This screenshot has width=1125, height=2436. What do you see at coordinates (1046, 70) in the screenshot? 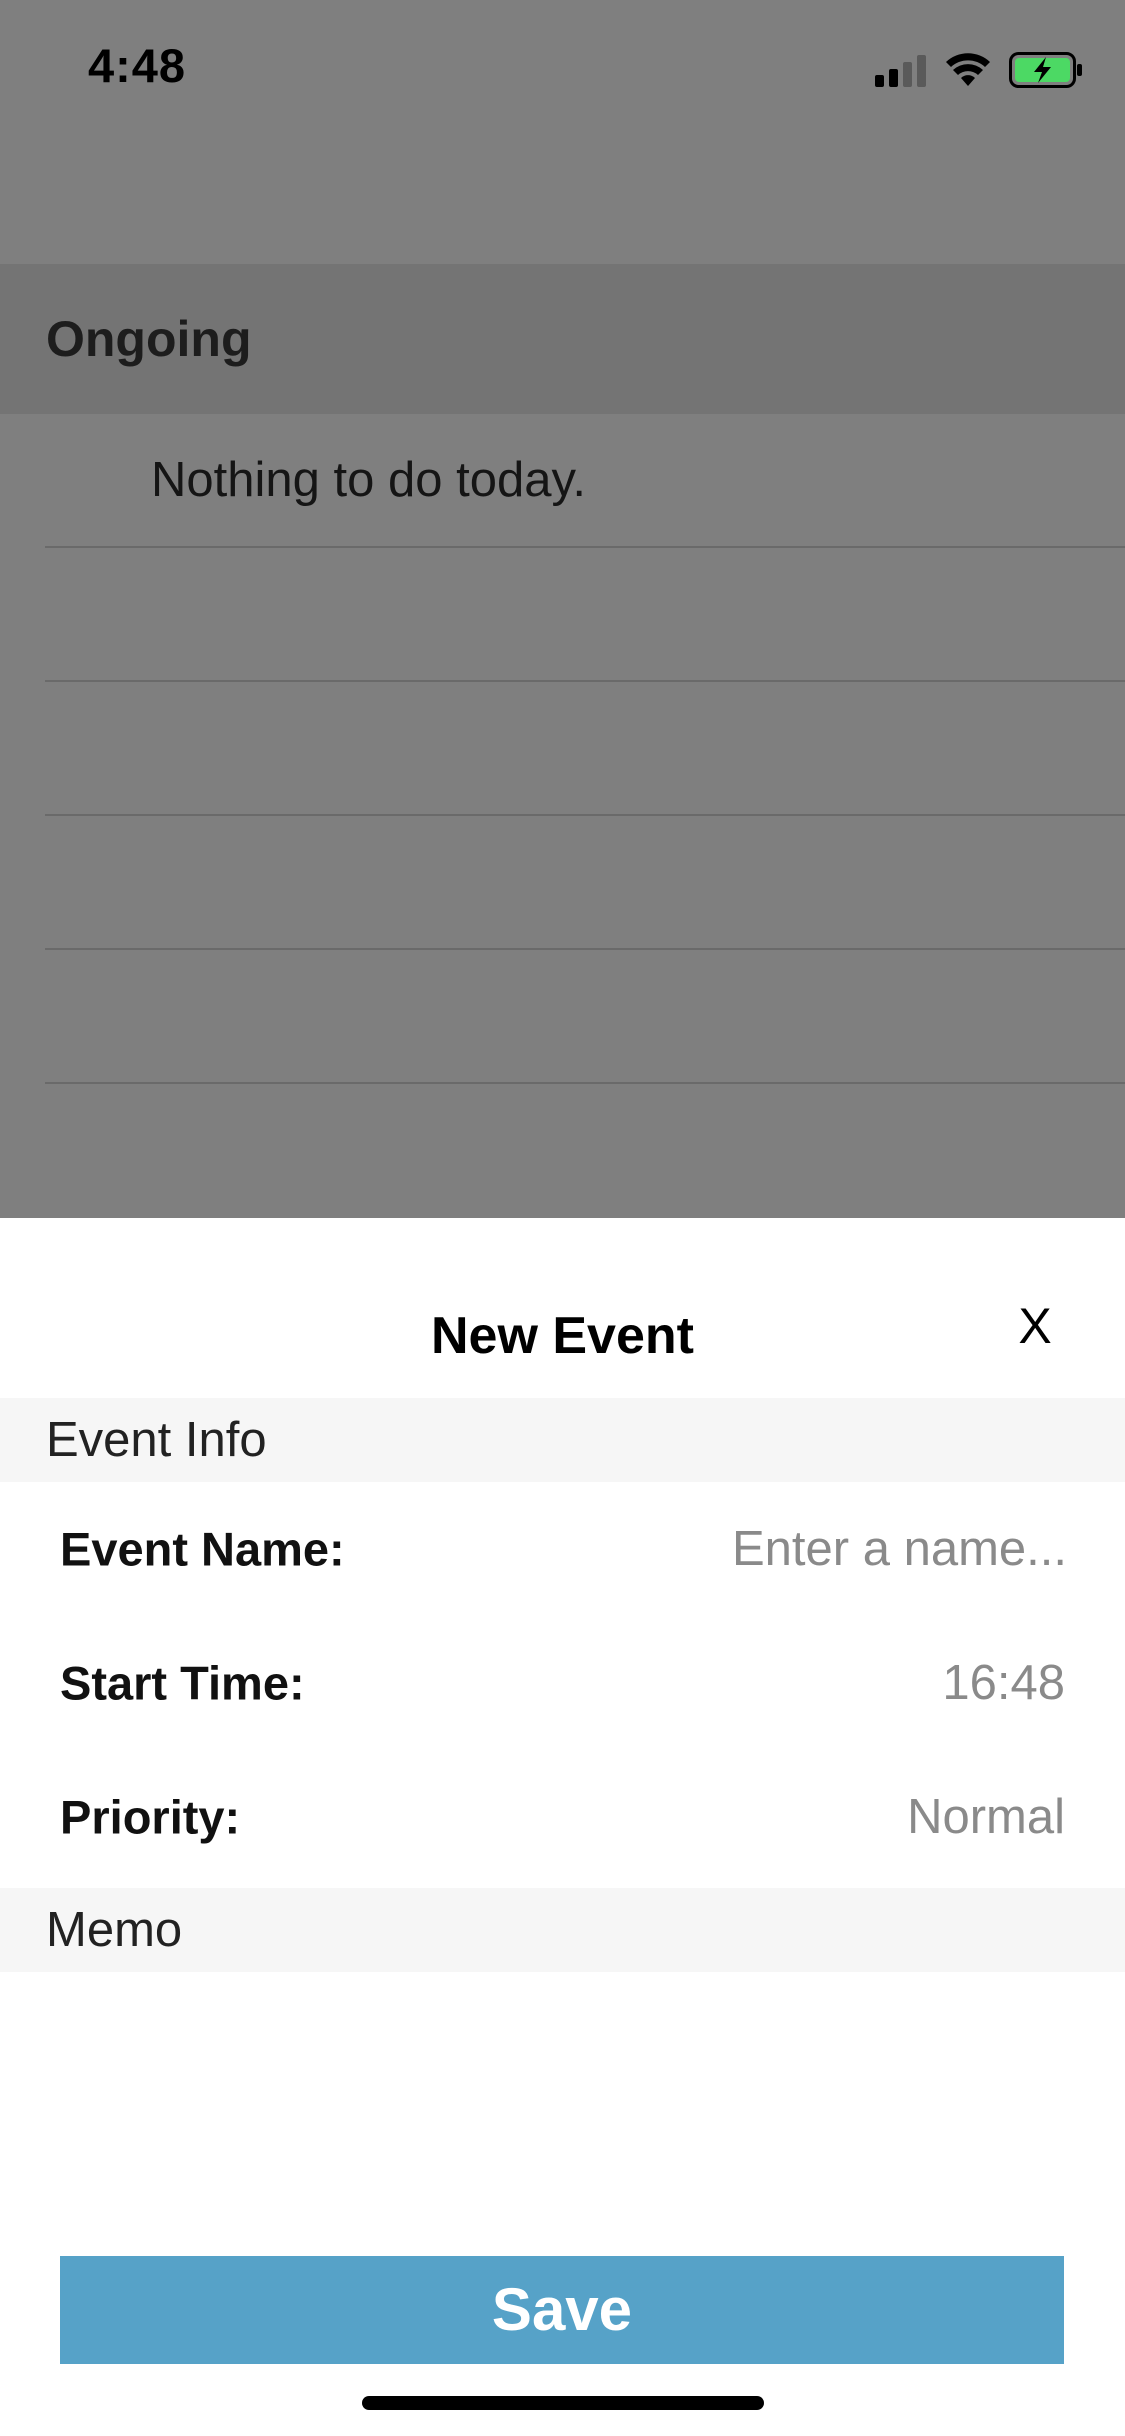
I see `battery-charging-icon` at bounding box center [1046, 70].